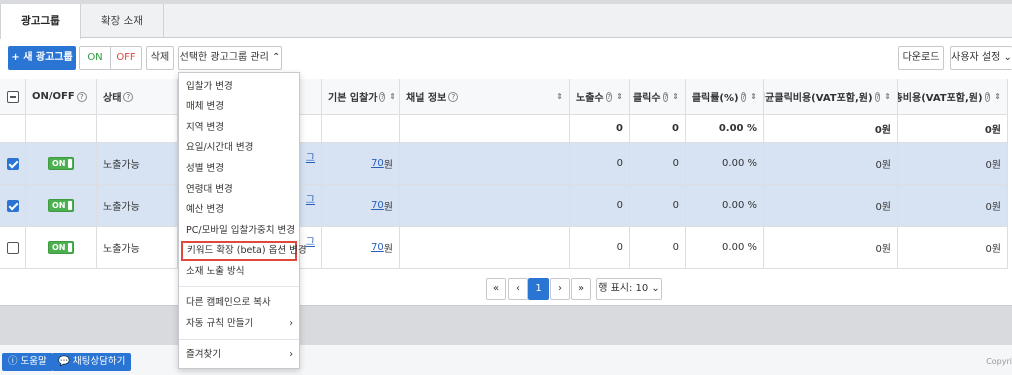  What do you see at coordinates (126, 58) in the screenshot?
I see `off-button: OFF` at bounding box center [126, 58].